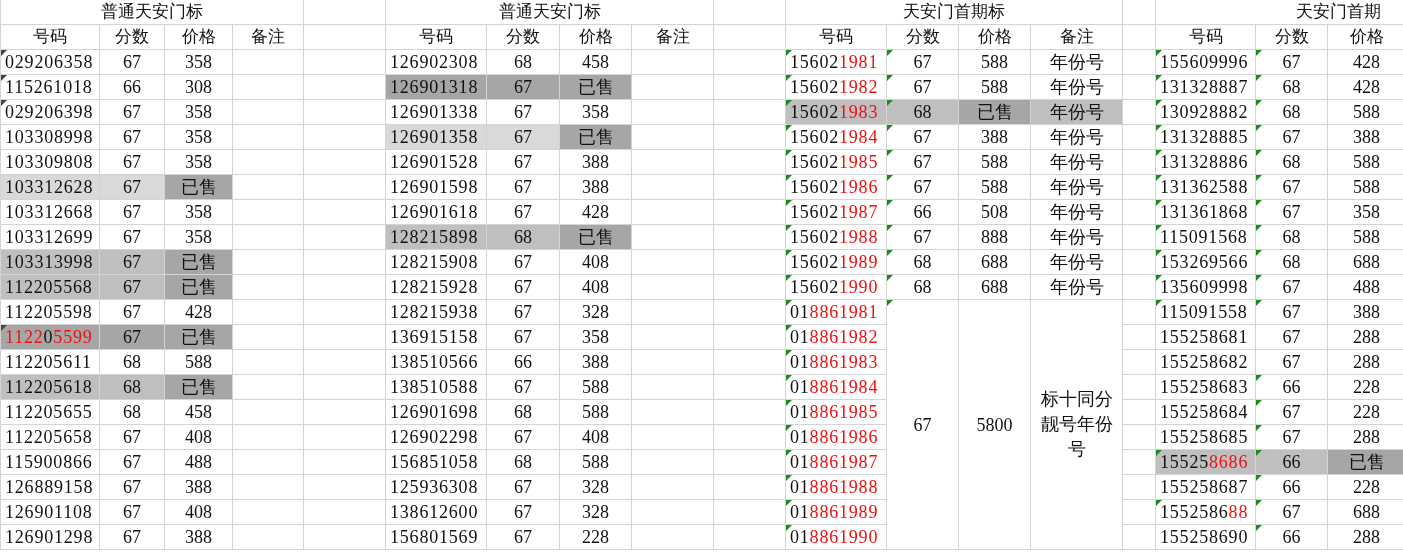 The image size is (1403, 553). I want to click on table-cell: 126901318, so click(436, 87).